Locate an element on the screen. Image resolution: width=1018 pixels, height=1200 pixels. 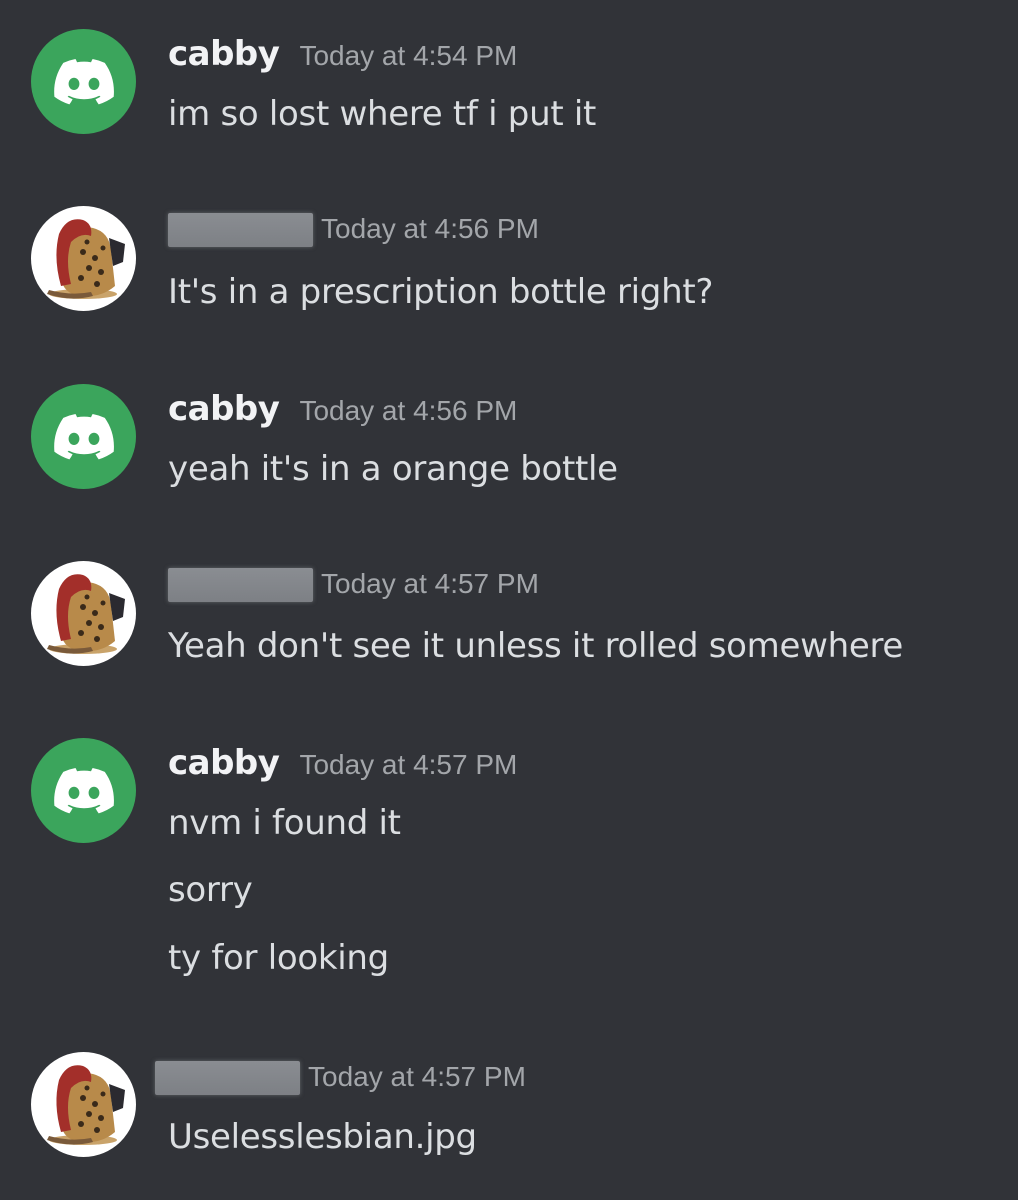
message-text: It's in a prescription bottle right? is located at coordinates (441, 292).